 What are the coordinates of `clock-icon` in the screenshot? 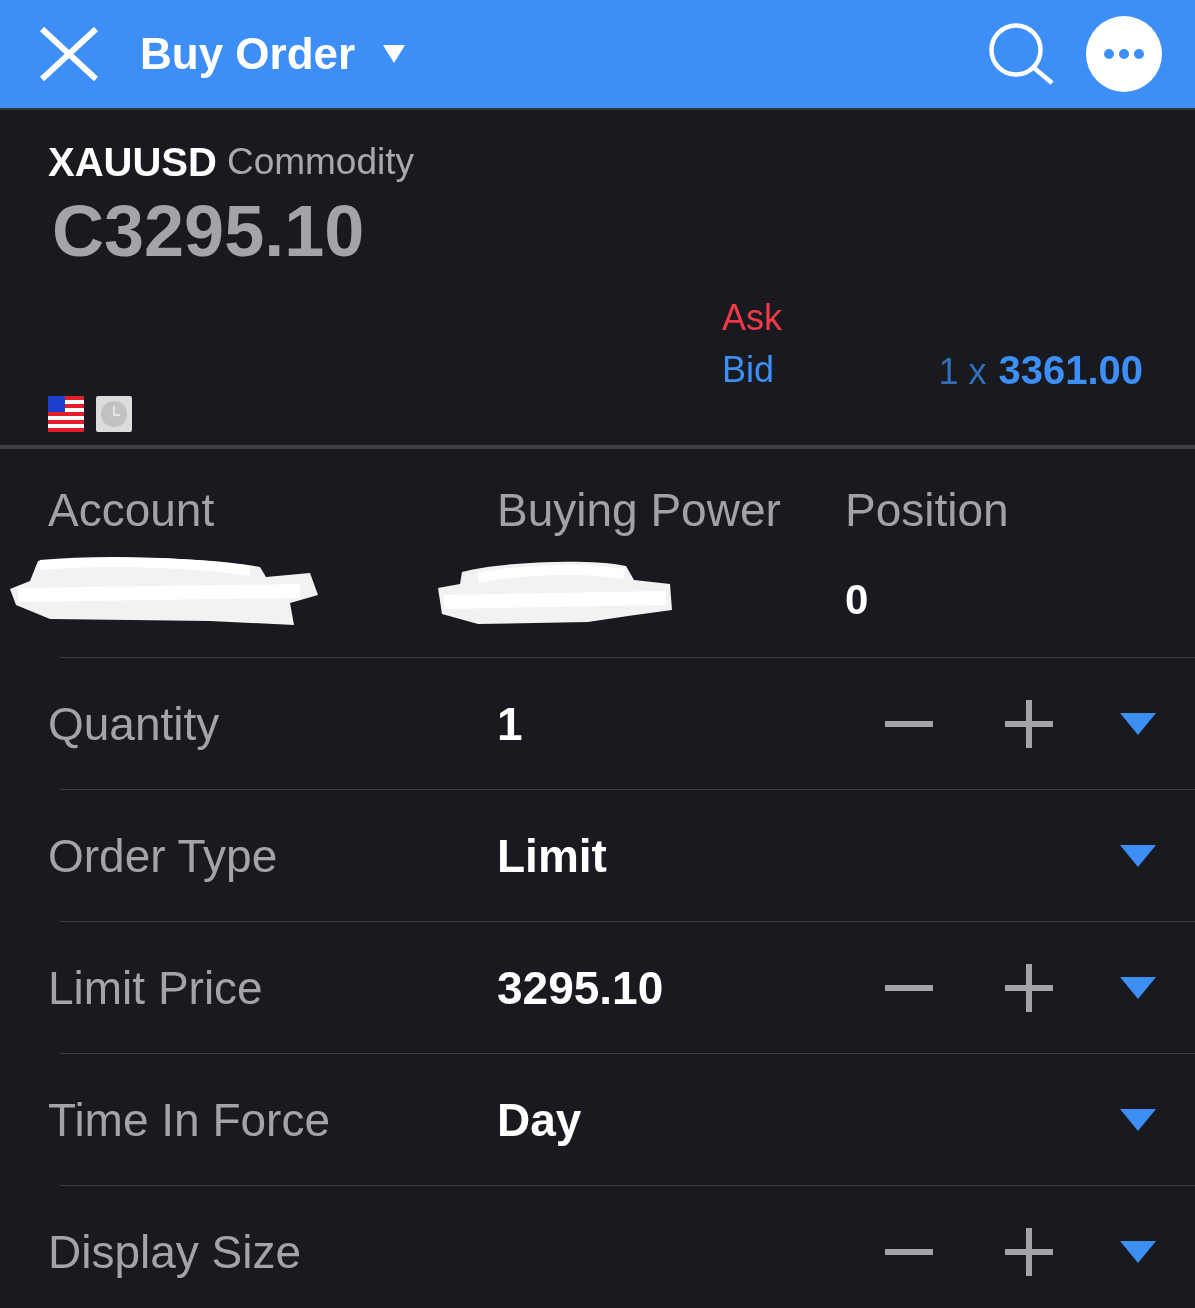 It's located at (114, 414).